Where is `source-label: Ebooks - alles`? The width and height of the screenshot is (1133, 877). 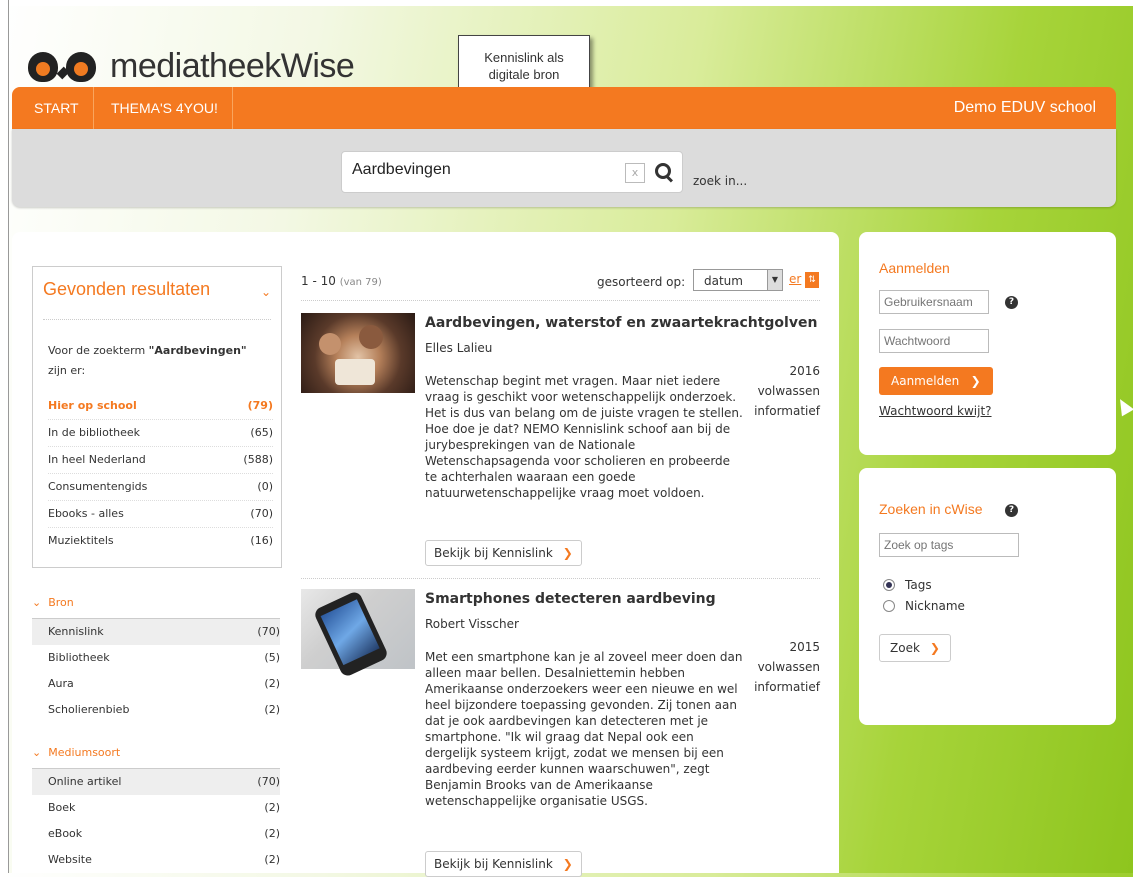 source-label: Ebooks - alles is located at coordinates (86, 513).